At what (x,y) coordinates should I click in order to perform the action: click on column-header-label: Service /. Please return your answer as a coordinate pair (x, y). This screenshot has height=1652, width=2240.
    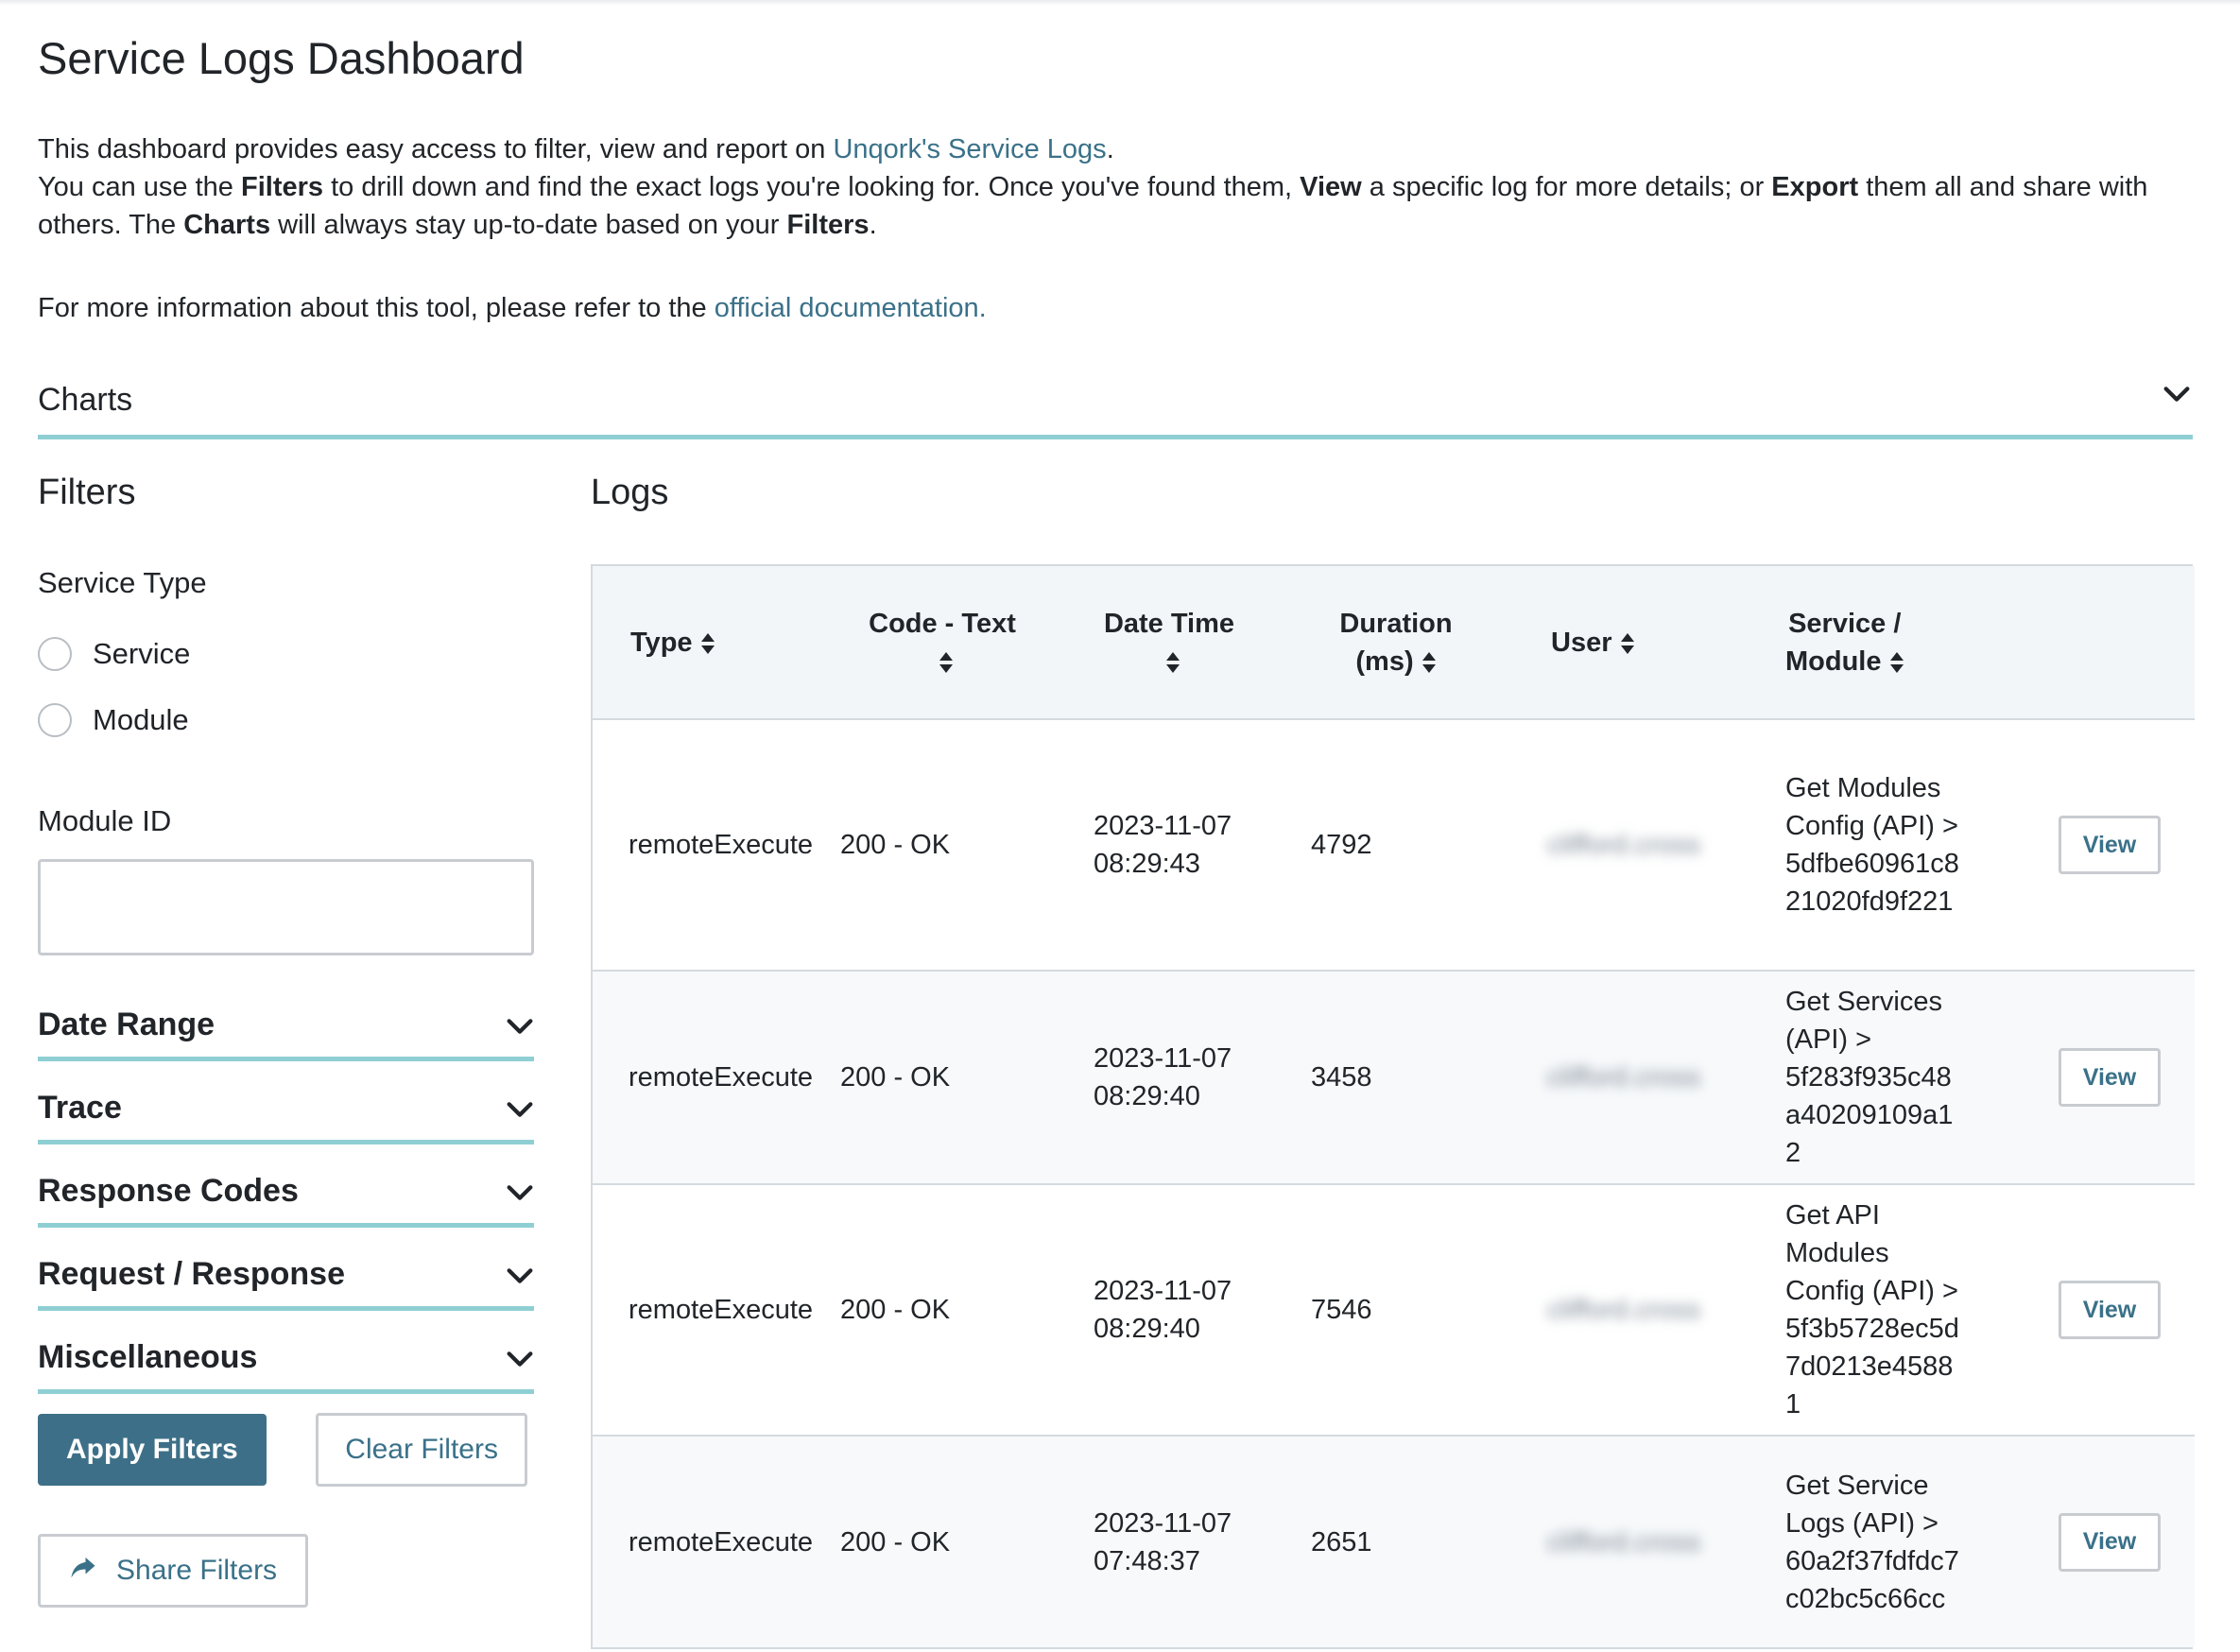
    Looking at the image, I should click on (1845, 623).